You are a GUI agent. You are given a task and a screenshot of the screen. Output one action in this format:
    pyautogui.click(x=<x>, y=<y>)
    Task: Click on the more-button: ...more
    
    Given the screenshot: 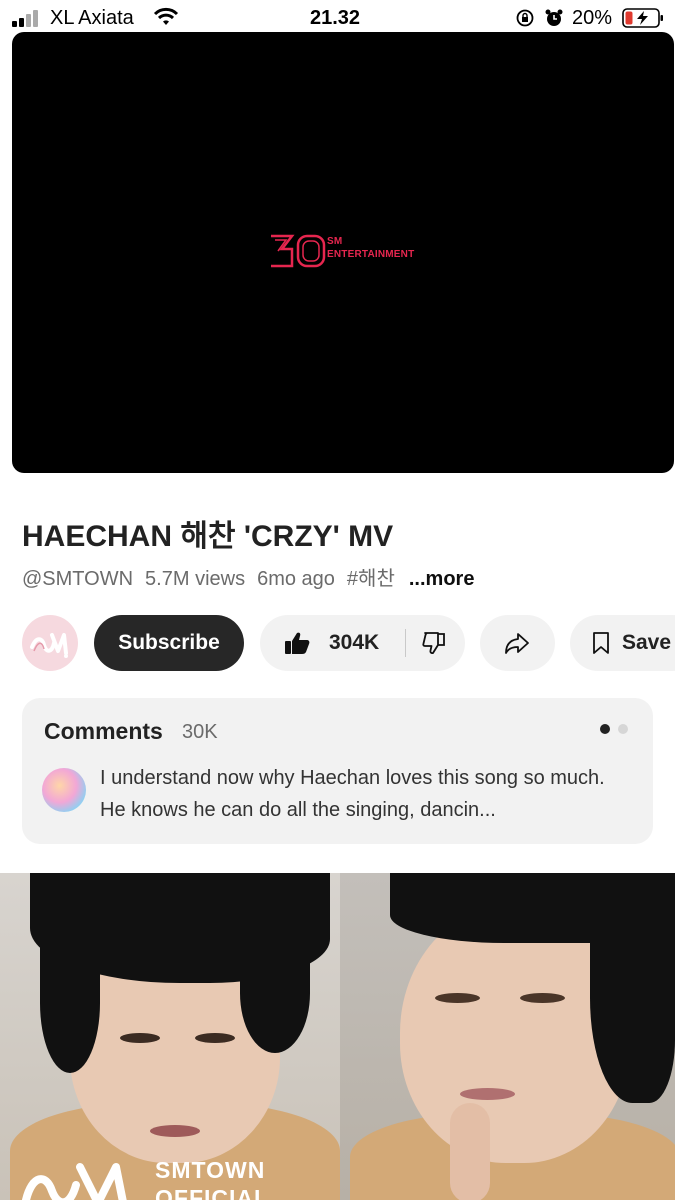 What is the action you would take?
    pyautogui.click(x=442, y=579)
    